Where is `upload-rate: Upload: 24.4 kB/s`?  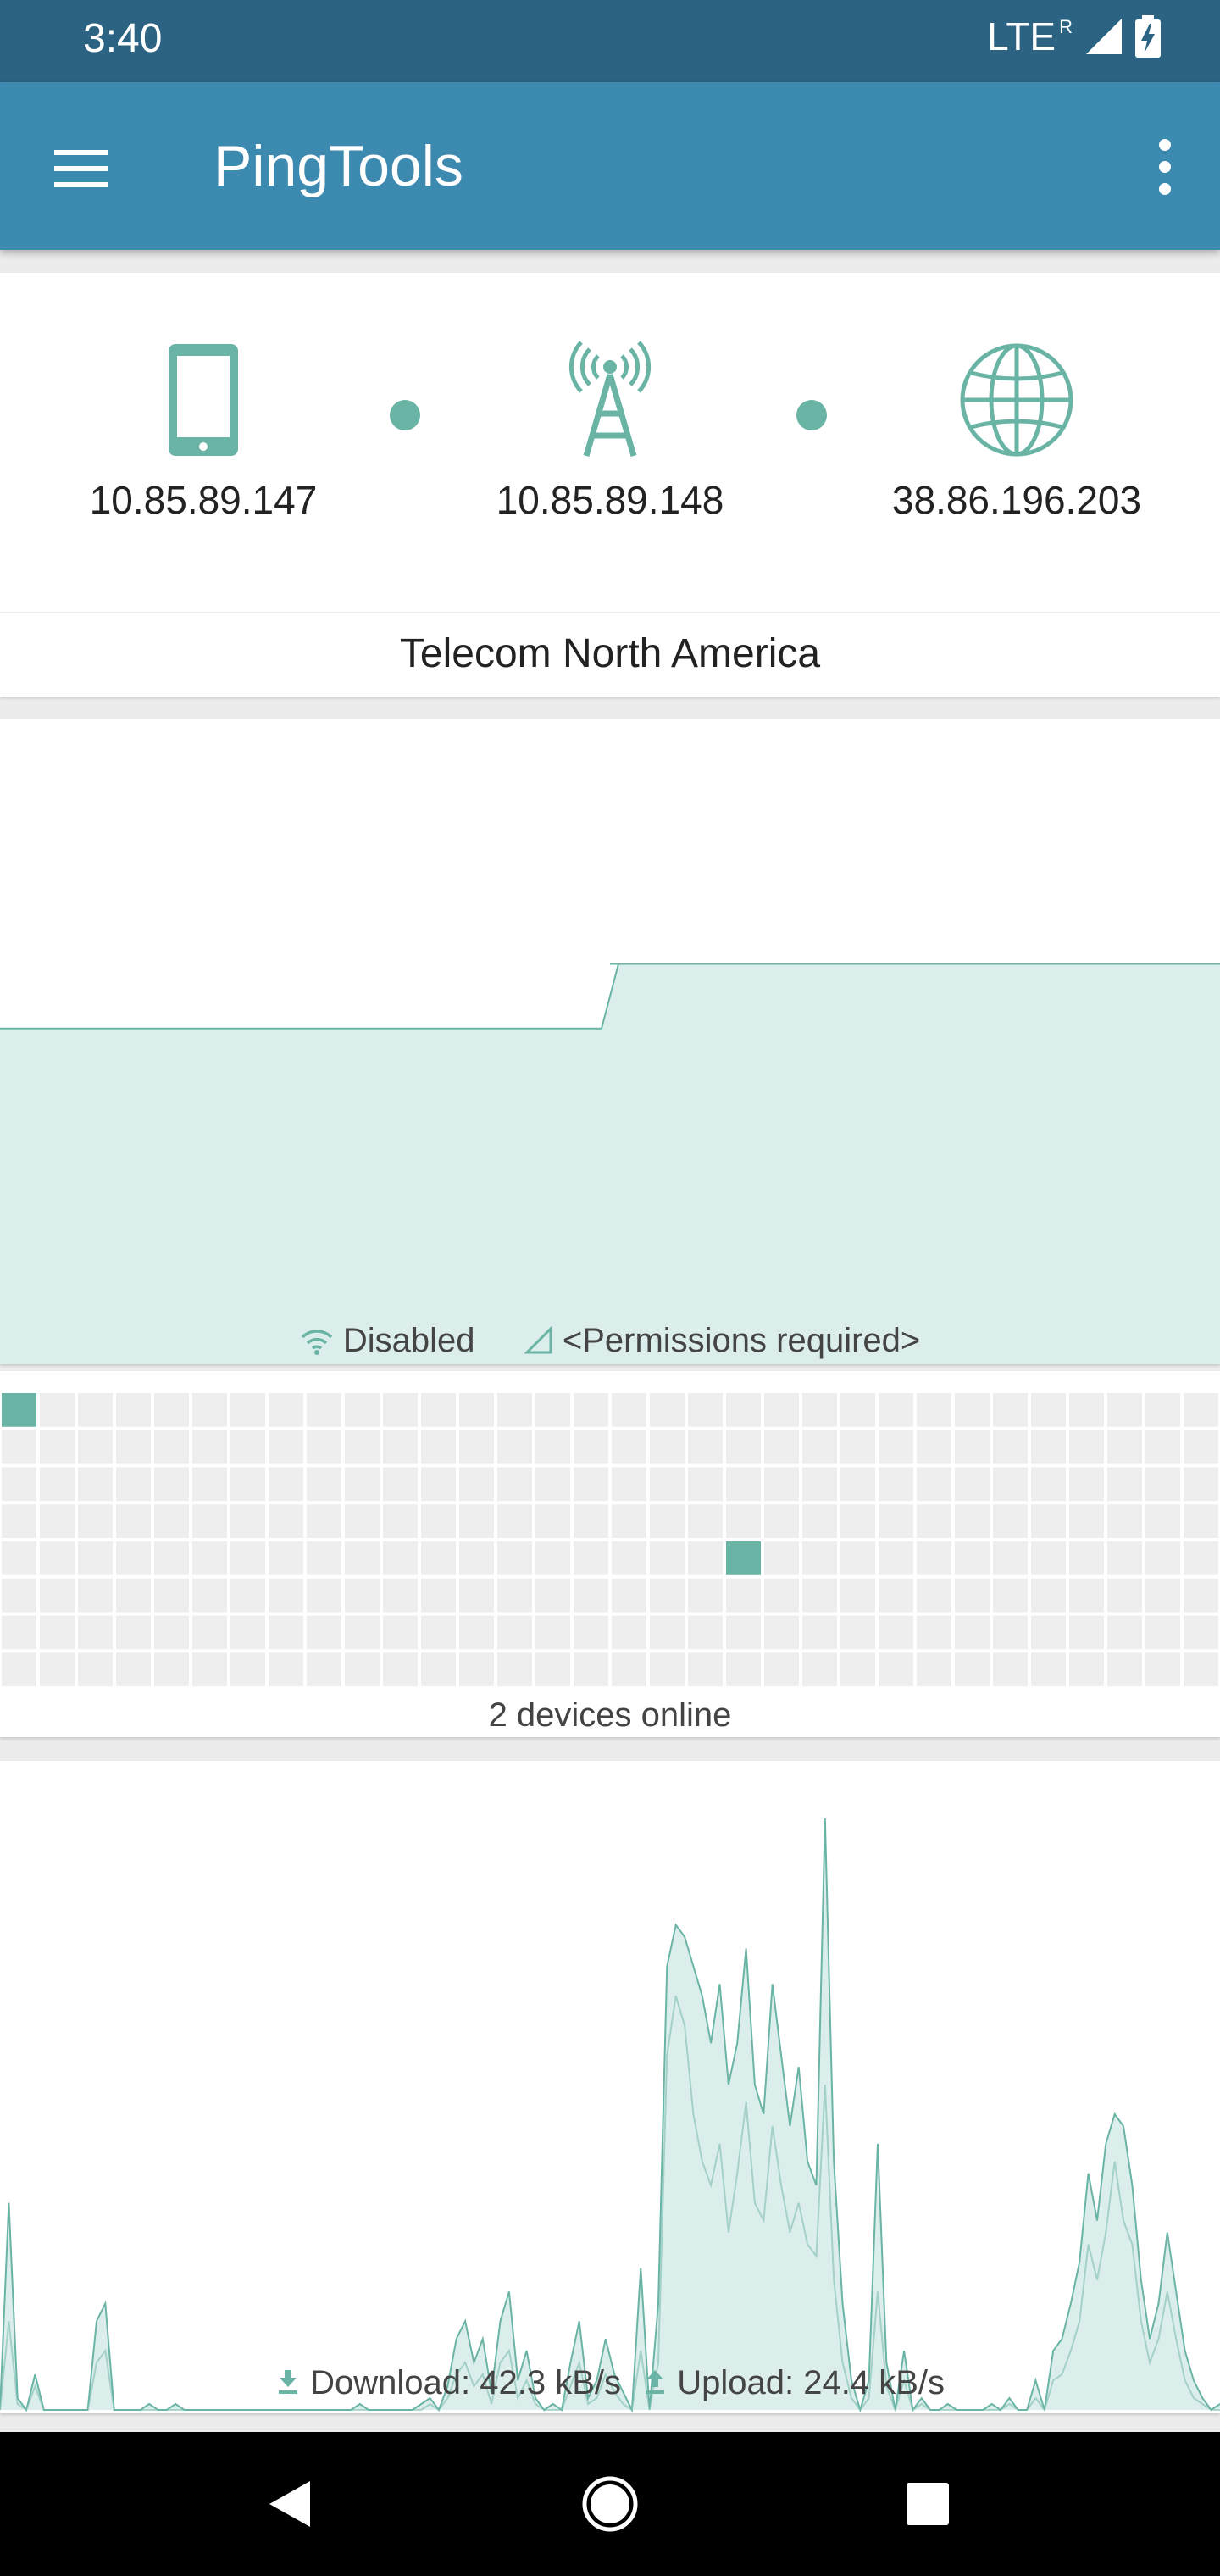 upload-rate: Upload: 24.4 kB/s is located at coordinates (811, 2382).